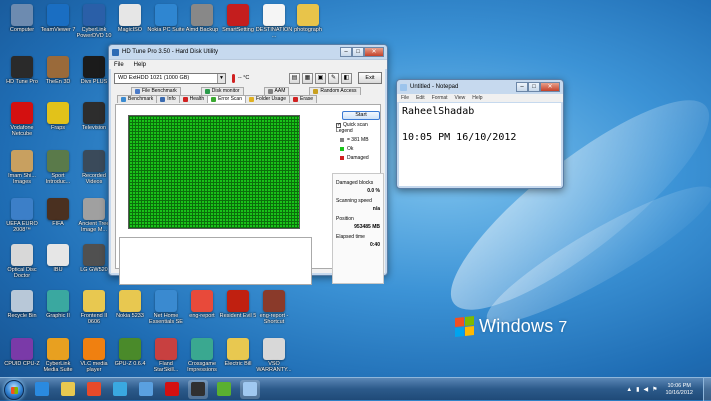 Image resolution: width=711 pixels, height=401 pixels. What do you see at coordinates (156, 91) in the screenshot?
I see `tab-file-benchmark: File Benchmark` at bounding box center [156, 91].